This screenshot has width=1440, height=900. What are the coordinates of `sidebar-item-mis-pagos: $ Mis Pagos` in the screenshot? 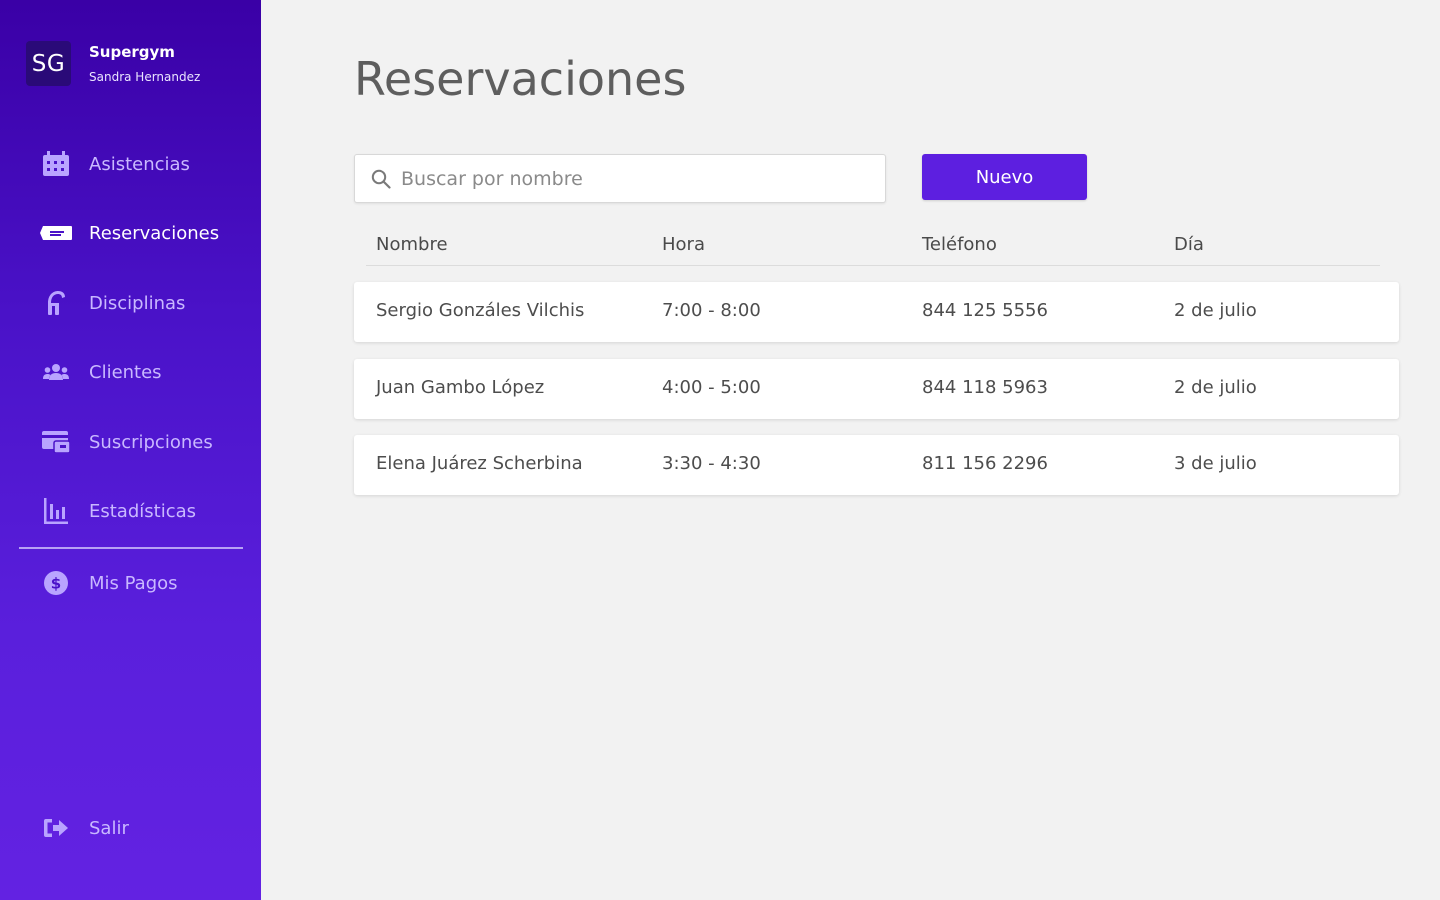 It's located at (130, 583).